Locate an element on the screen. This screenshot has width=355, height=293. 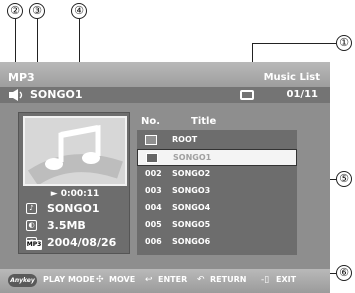
list-row: 004 SONGO4 is located at coordinates (217, 208).